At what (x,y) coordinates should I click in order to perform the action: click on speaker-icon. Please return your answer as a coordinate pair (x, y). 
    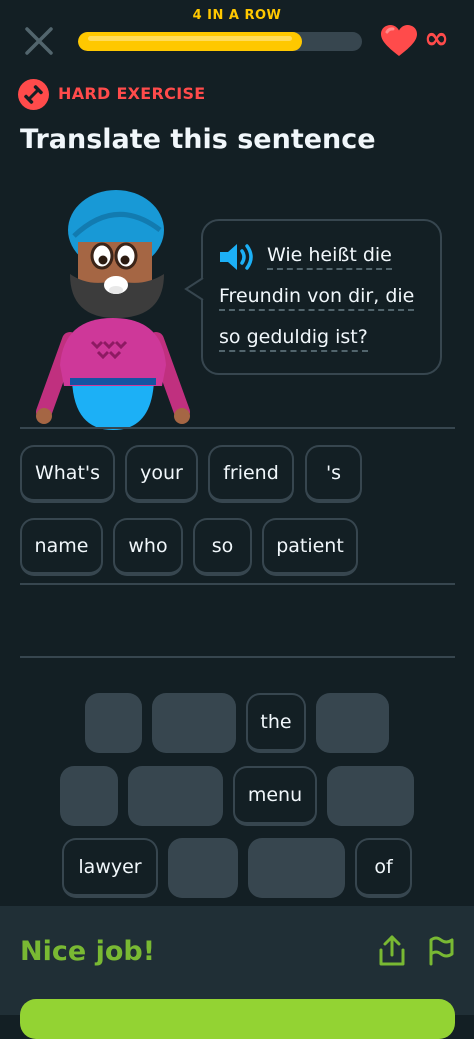
    Looking at the image, I should click on (238, 257).